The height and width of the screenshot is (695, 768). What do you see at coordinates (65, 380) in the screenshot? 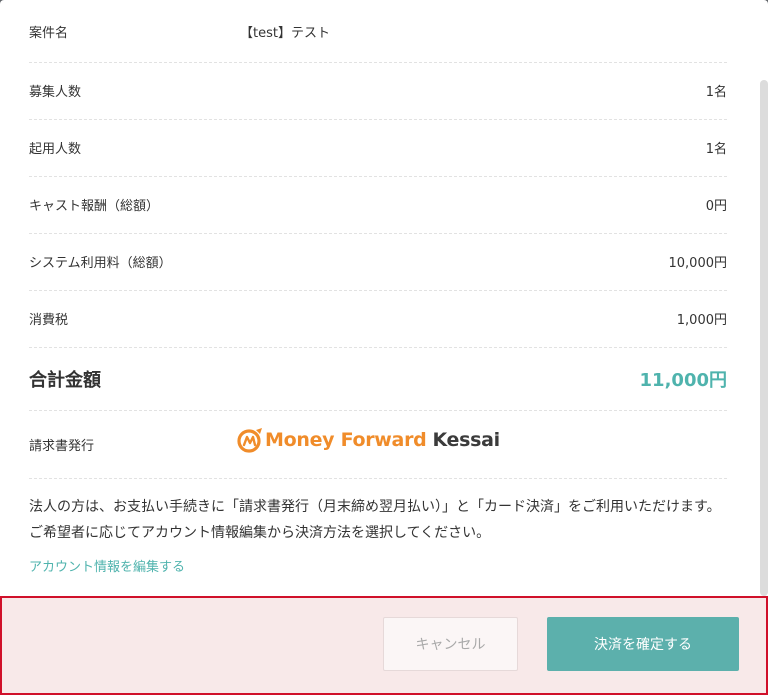
I see `total-amount-label: 合計金額` at bounding box center [65, 380].